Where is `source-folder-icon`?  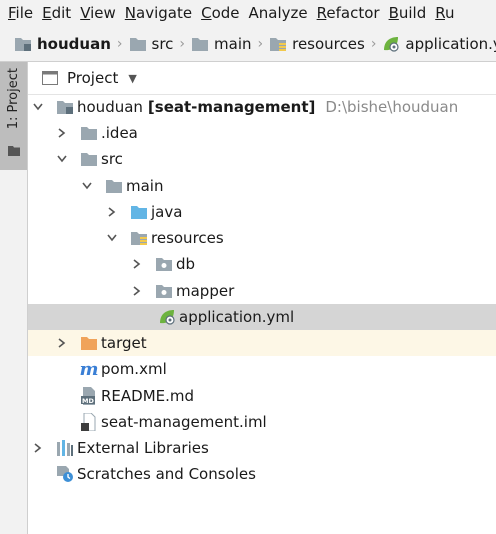
source-folder-icon is located at coordinates (139, 212).